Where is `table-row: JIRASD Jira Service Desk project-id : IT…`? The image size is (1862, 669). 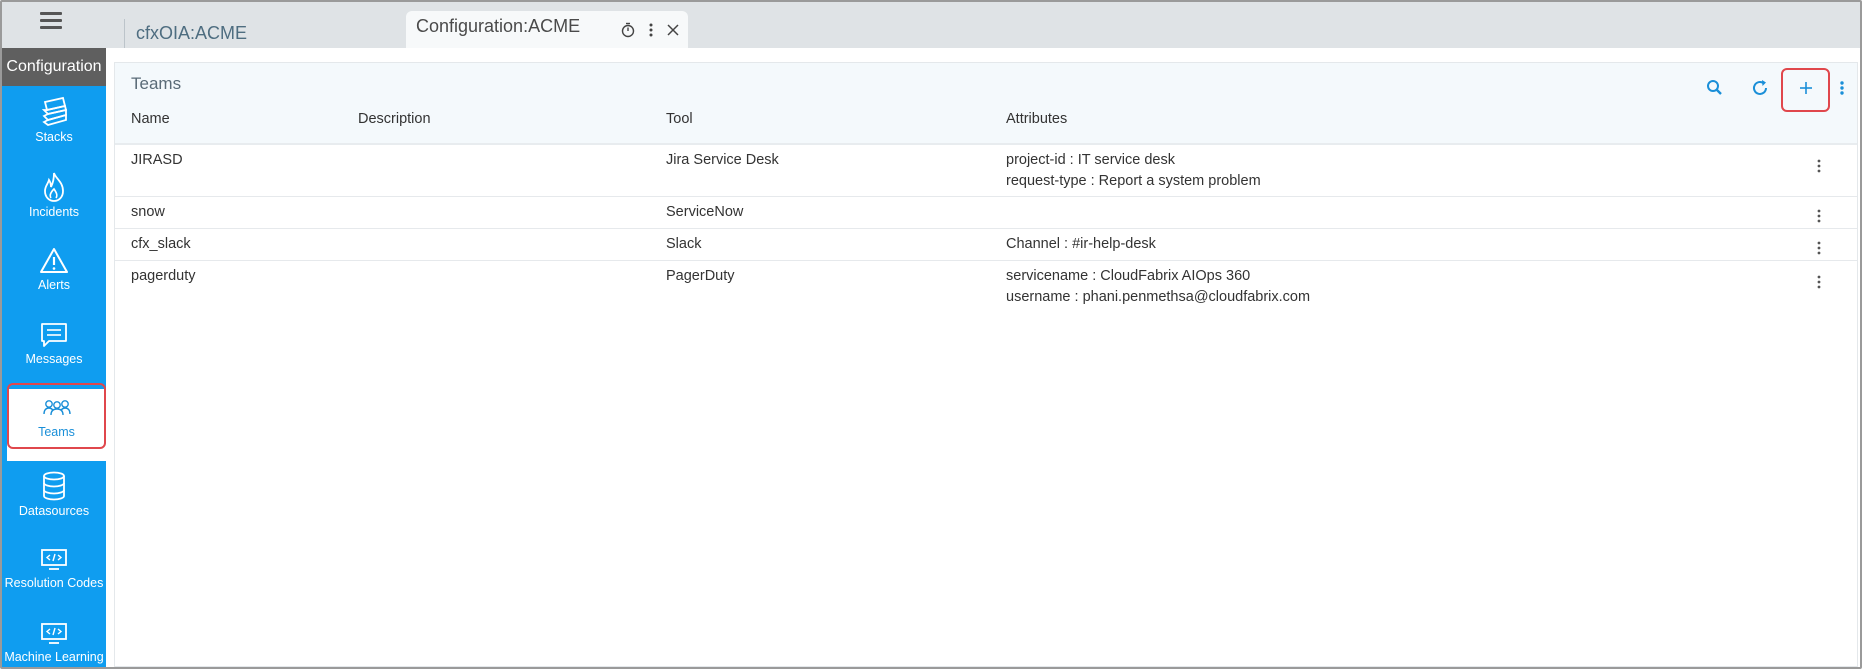
table-row: JIRASD Jira Service Desk project-id : IT… is located at coordinates (986, 171).